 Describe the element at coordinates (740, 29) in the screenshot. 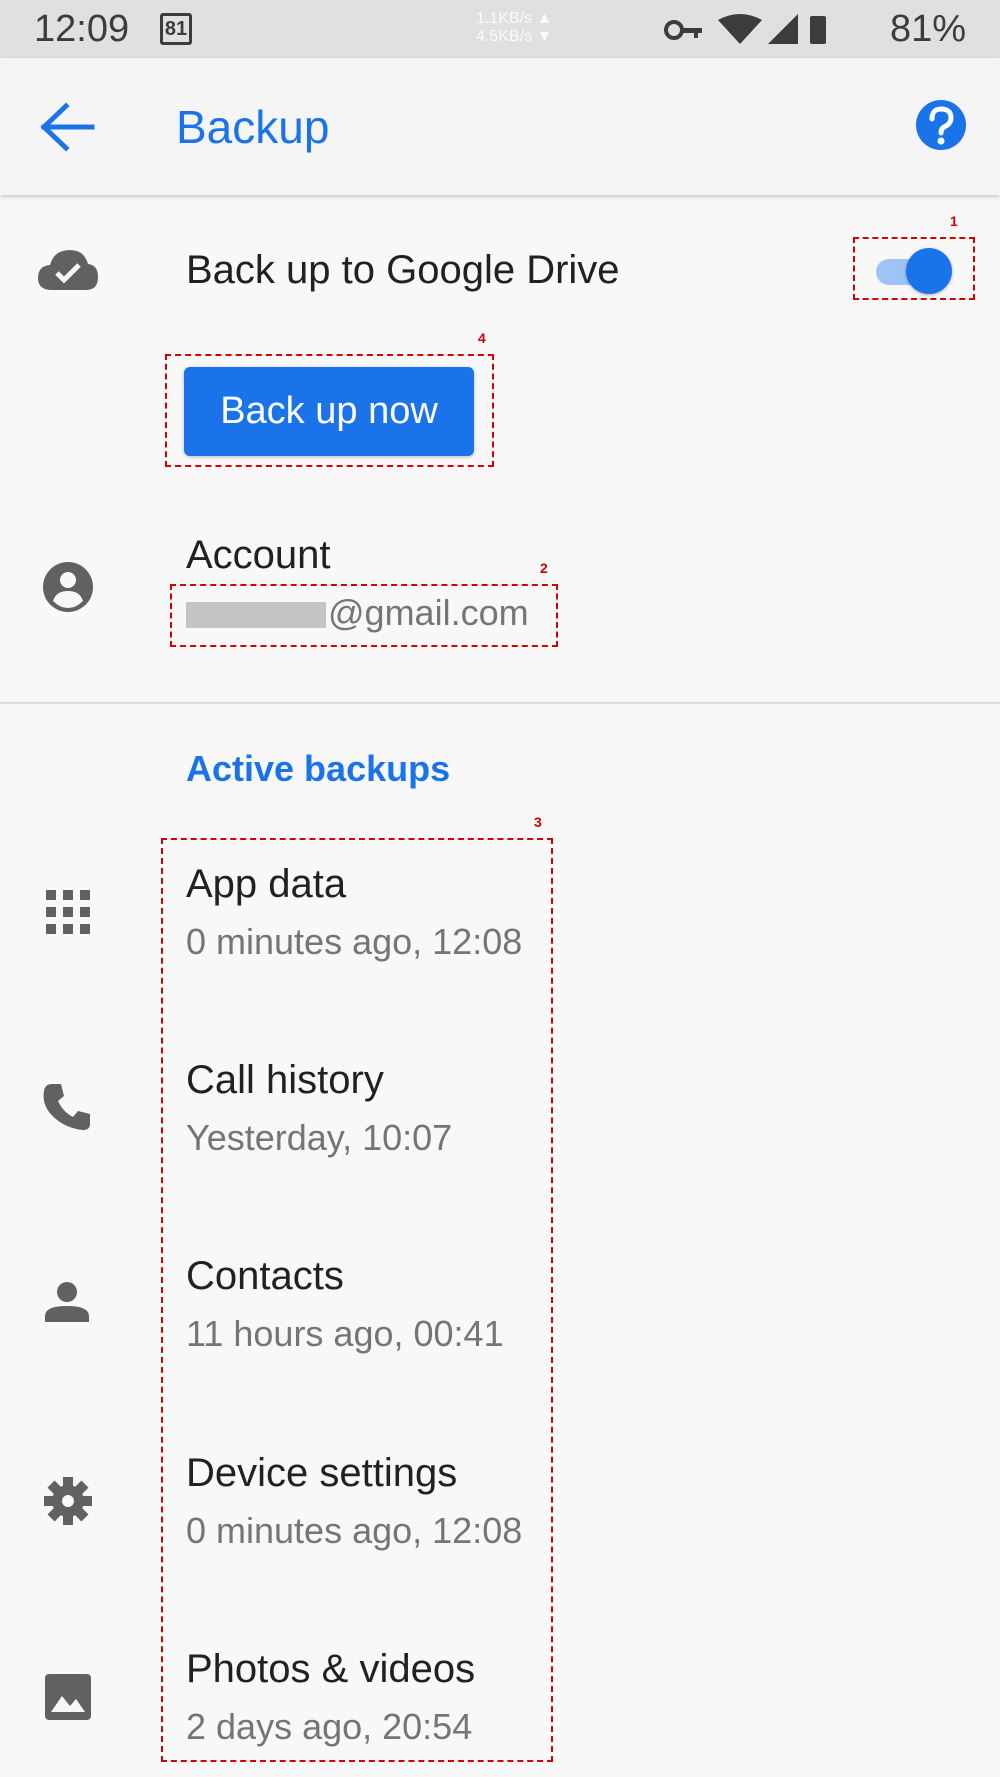

I see `wifi-icon` at that location.